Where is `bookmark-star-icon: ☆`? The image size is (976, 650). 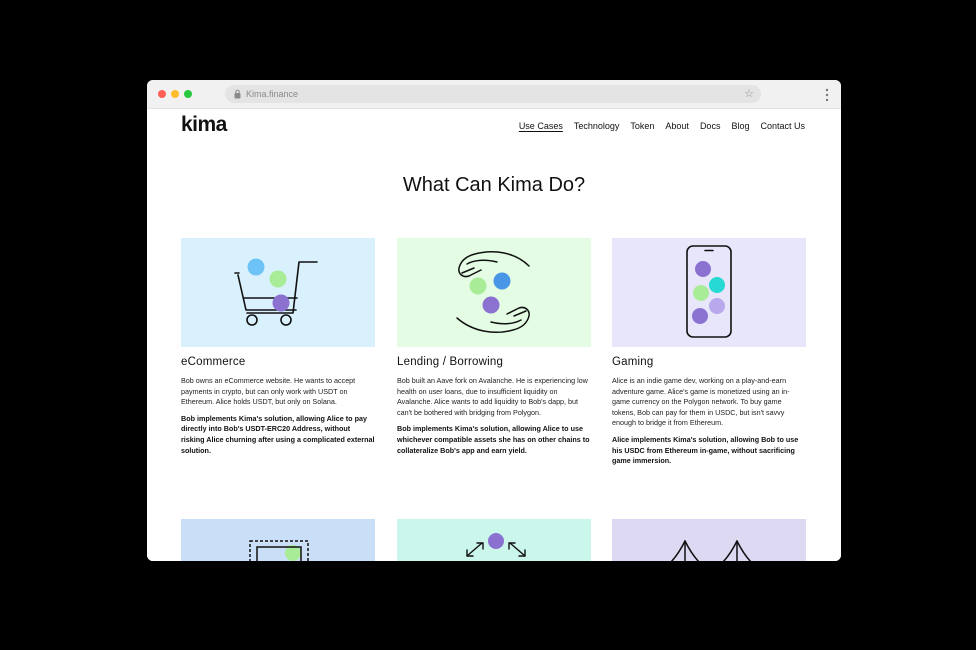
bookmark-star-icon: ☆ is located at coordinates (749, 94).